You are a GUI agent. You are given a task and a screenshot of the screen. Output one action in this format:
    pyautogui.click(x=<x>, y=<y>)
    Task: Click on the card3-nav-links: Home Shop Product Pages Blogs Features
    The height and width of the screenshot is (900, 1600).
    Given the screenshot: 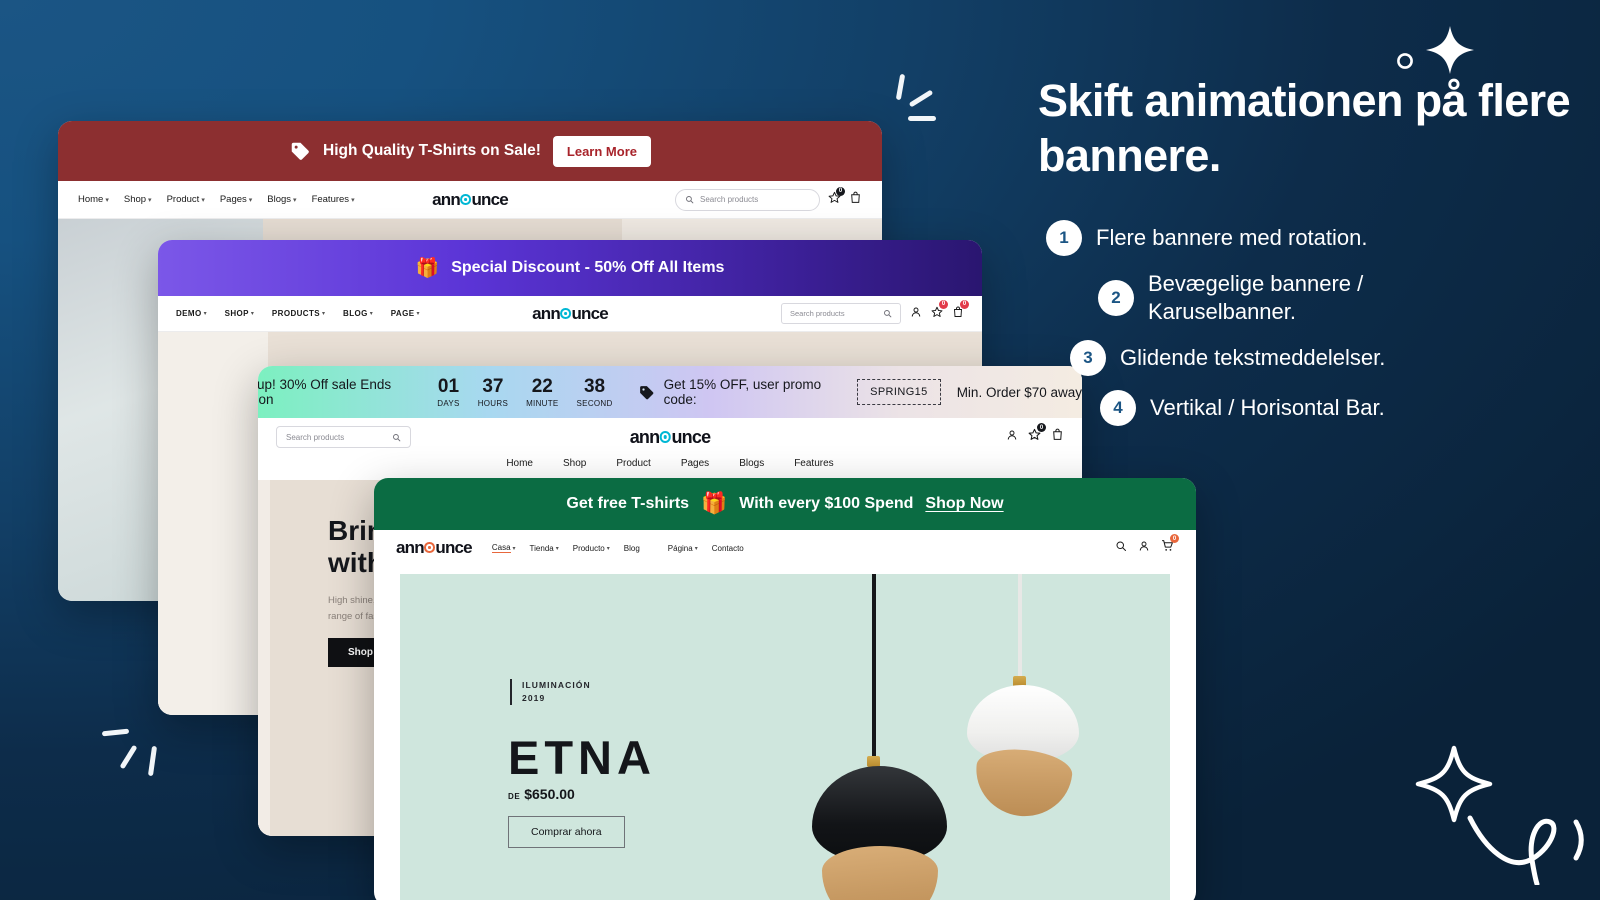 What is the action you would take?
    pyautogui.click(x=670, y=466)
    